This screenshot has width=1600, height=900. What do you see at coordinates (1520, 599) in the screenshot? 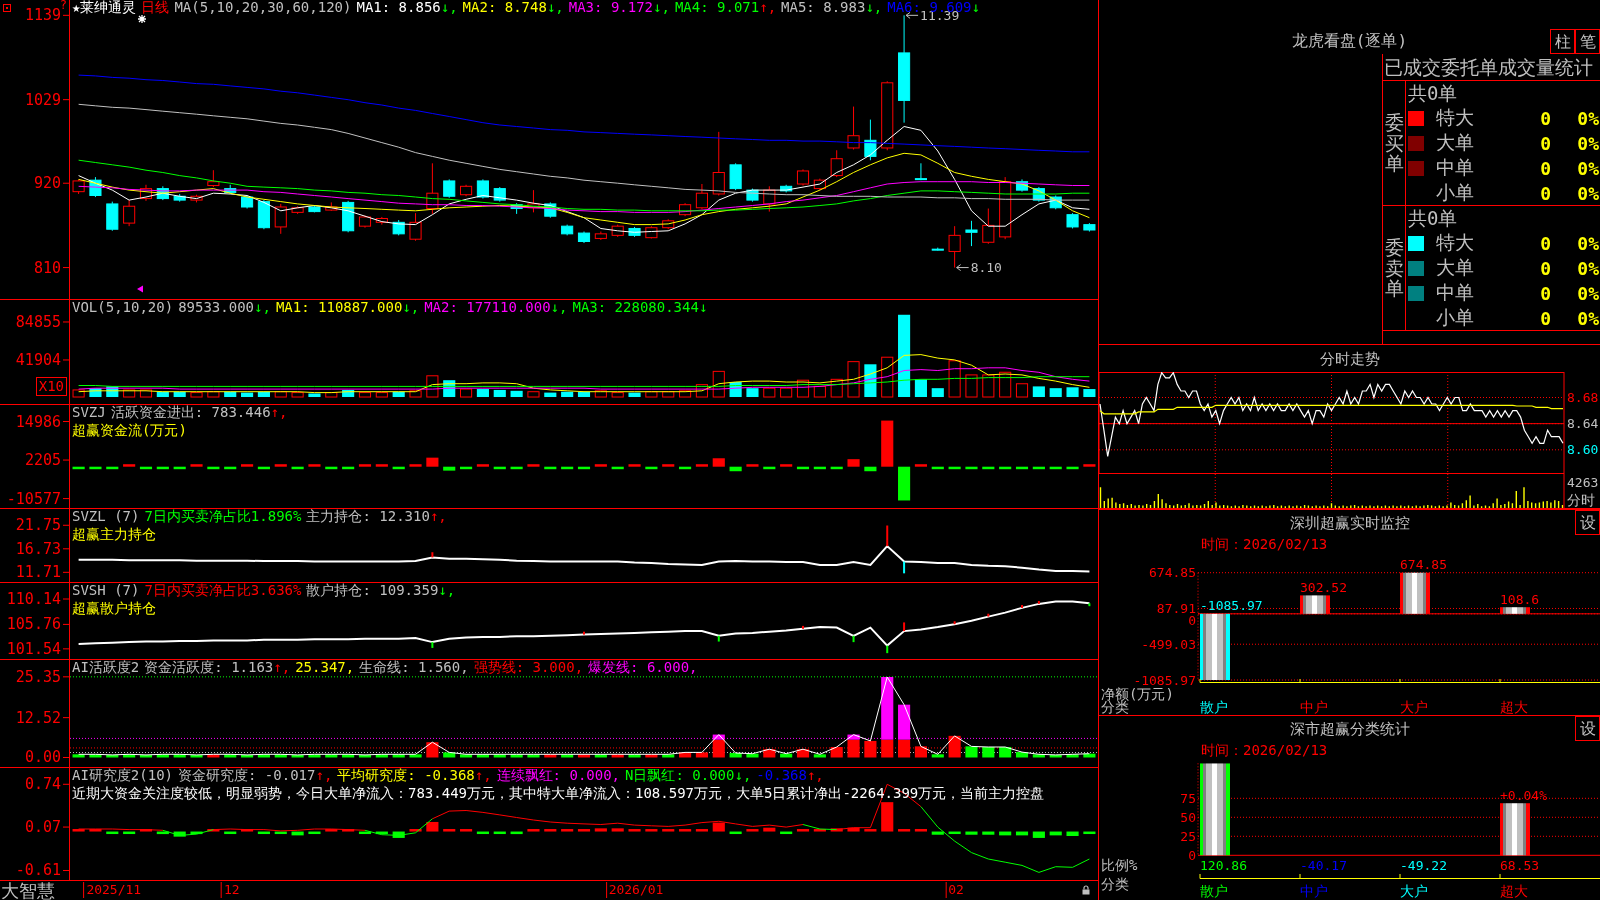
I see `data-label: 108.6` at bounding box center [1520, 599].